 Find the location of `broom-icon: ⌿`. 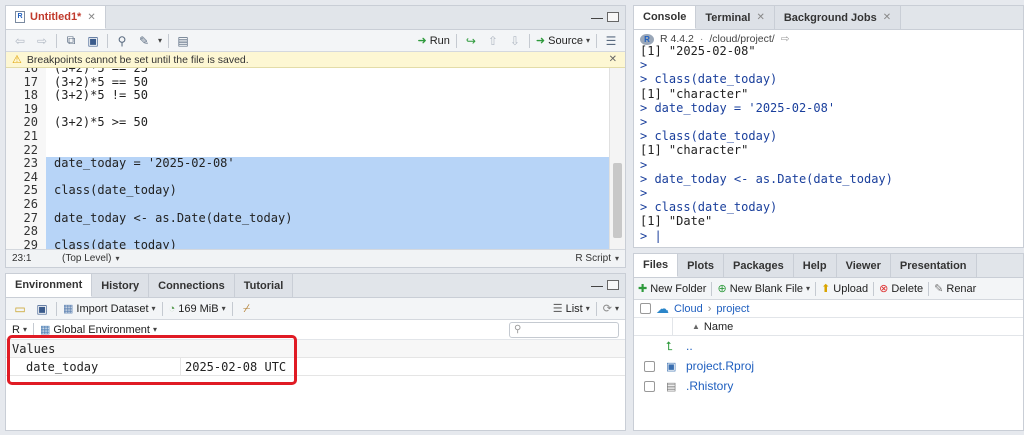

broom-icon: ⌿ is located at coordinates (247, 309).